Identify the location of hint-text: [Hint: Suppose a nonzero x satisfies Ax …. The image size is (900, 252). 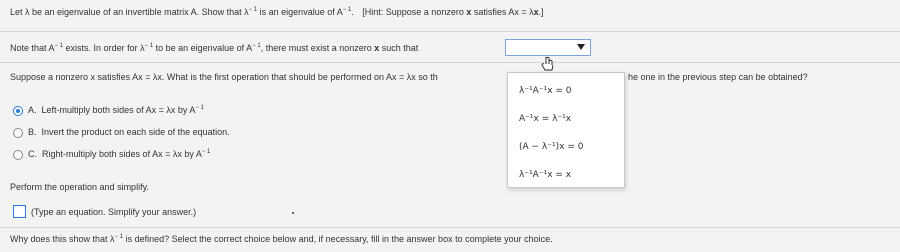
(453, 12).